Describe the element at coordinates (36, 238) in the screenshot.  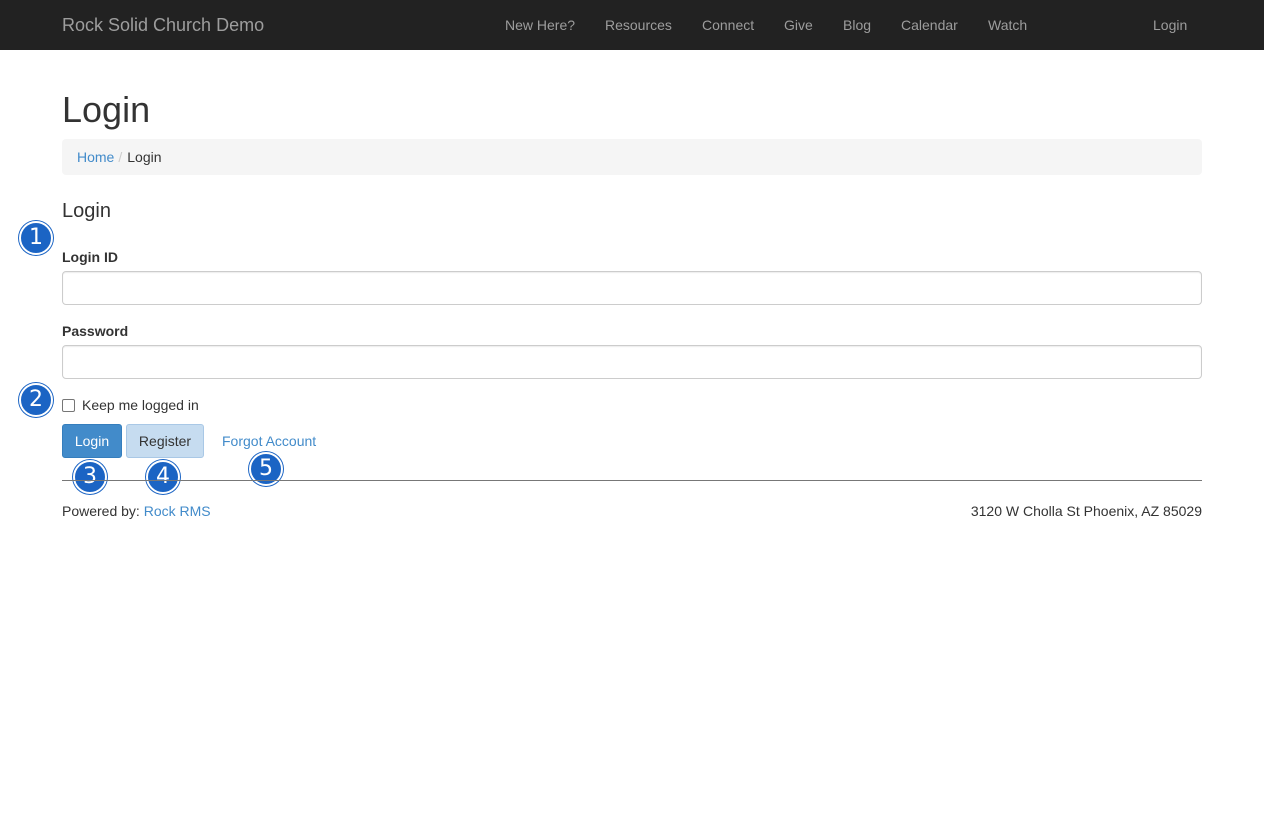
I see `callout-marker-1: 1` at that location.